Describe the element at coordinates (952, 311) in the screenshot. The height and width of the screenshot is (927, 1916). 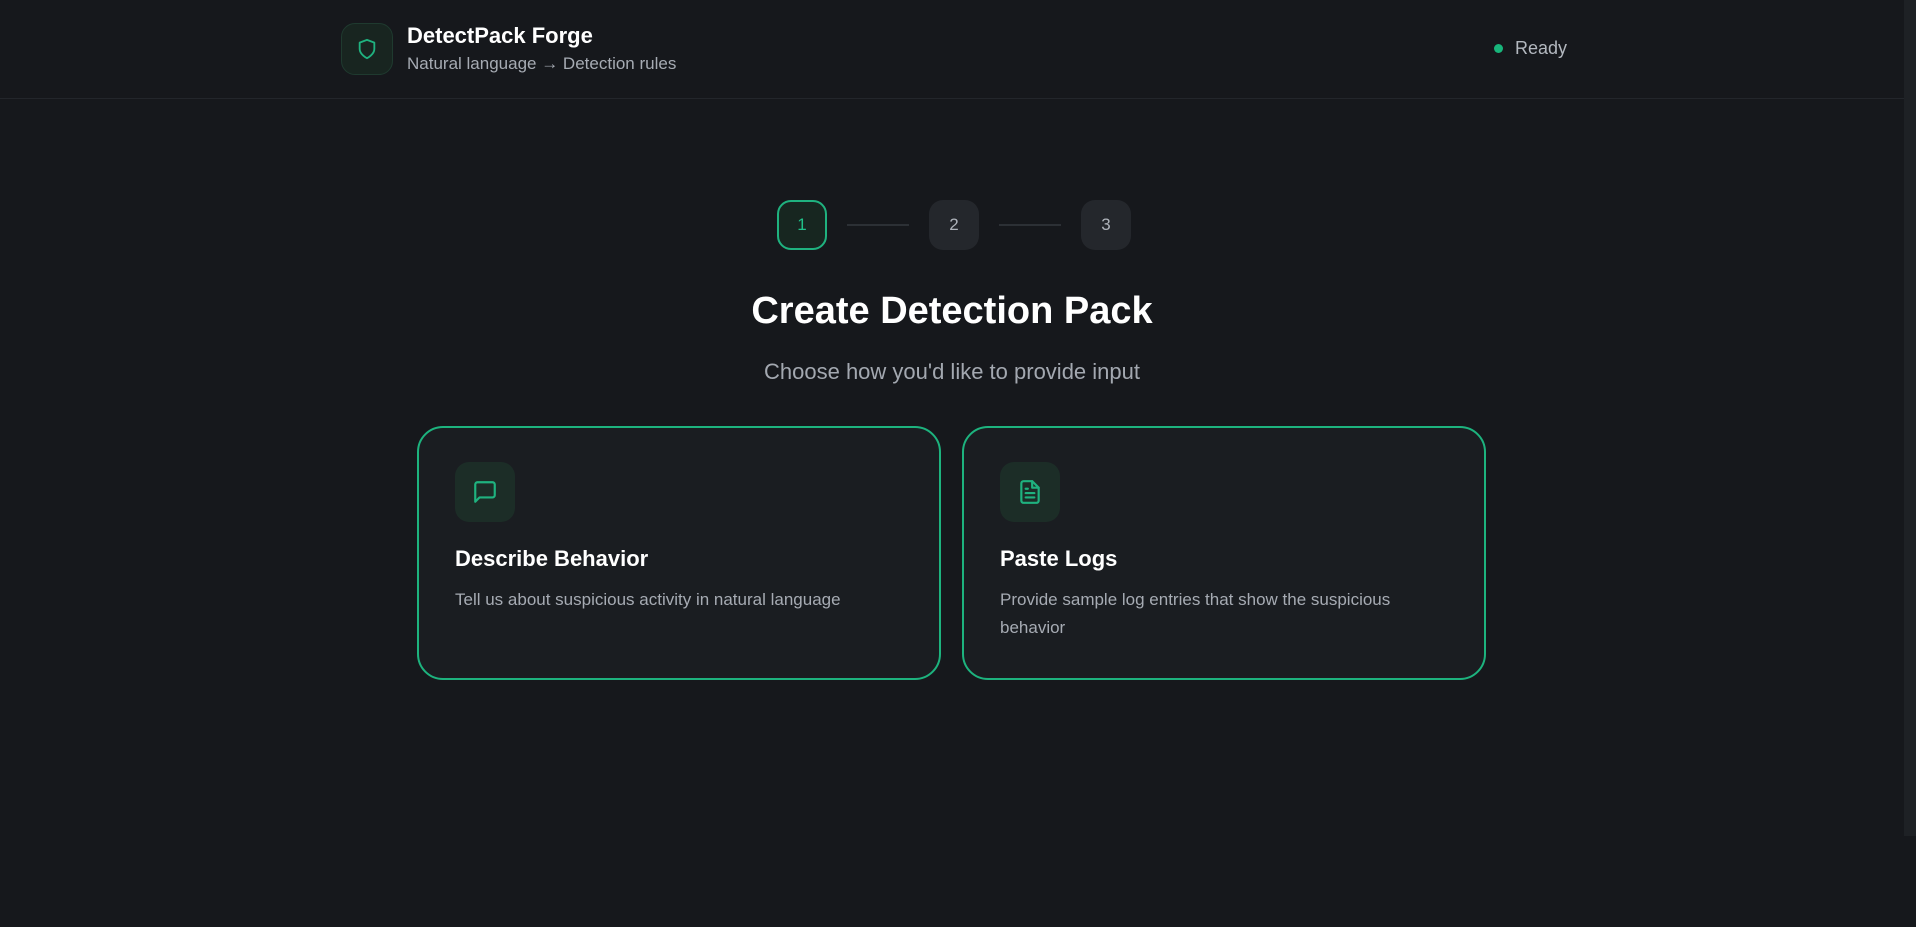
I see `page-title: Create Detection Pack` at that location.